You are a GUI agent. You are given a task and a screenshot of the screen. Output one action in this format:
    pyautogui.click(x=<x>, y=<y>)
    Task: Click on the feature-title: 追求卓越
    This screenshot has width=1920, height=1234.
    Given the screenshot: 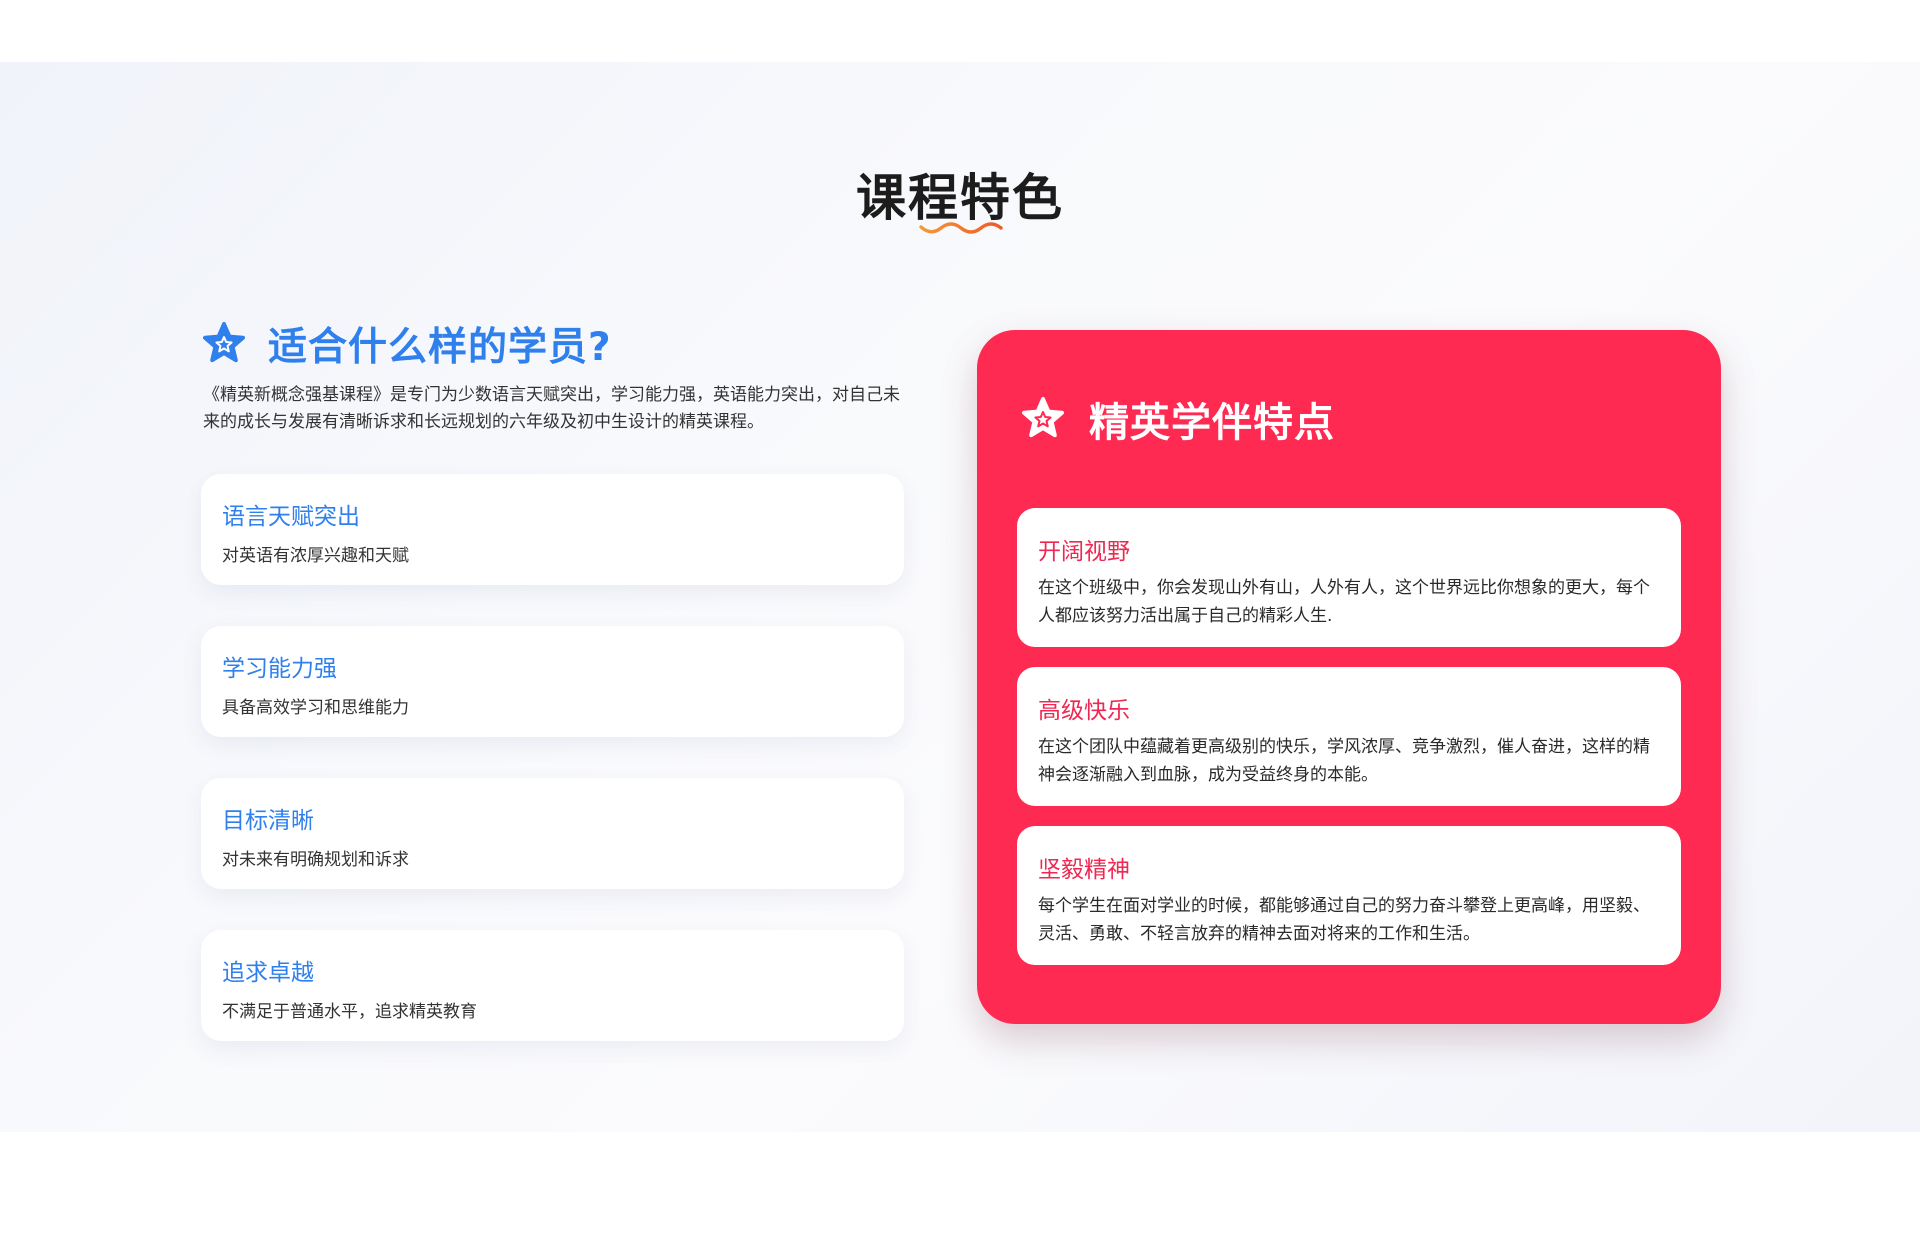 What is the action you would take?
    pyautogui.click(x=268, y=973)
    